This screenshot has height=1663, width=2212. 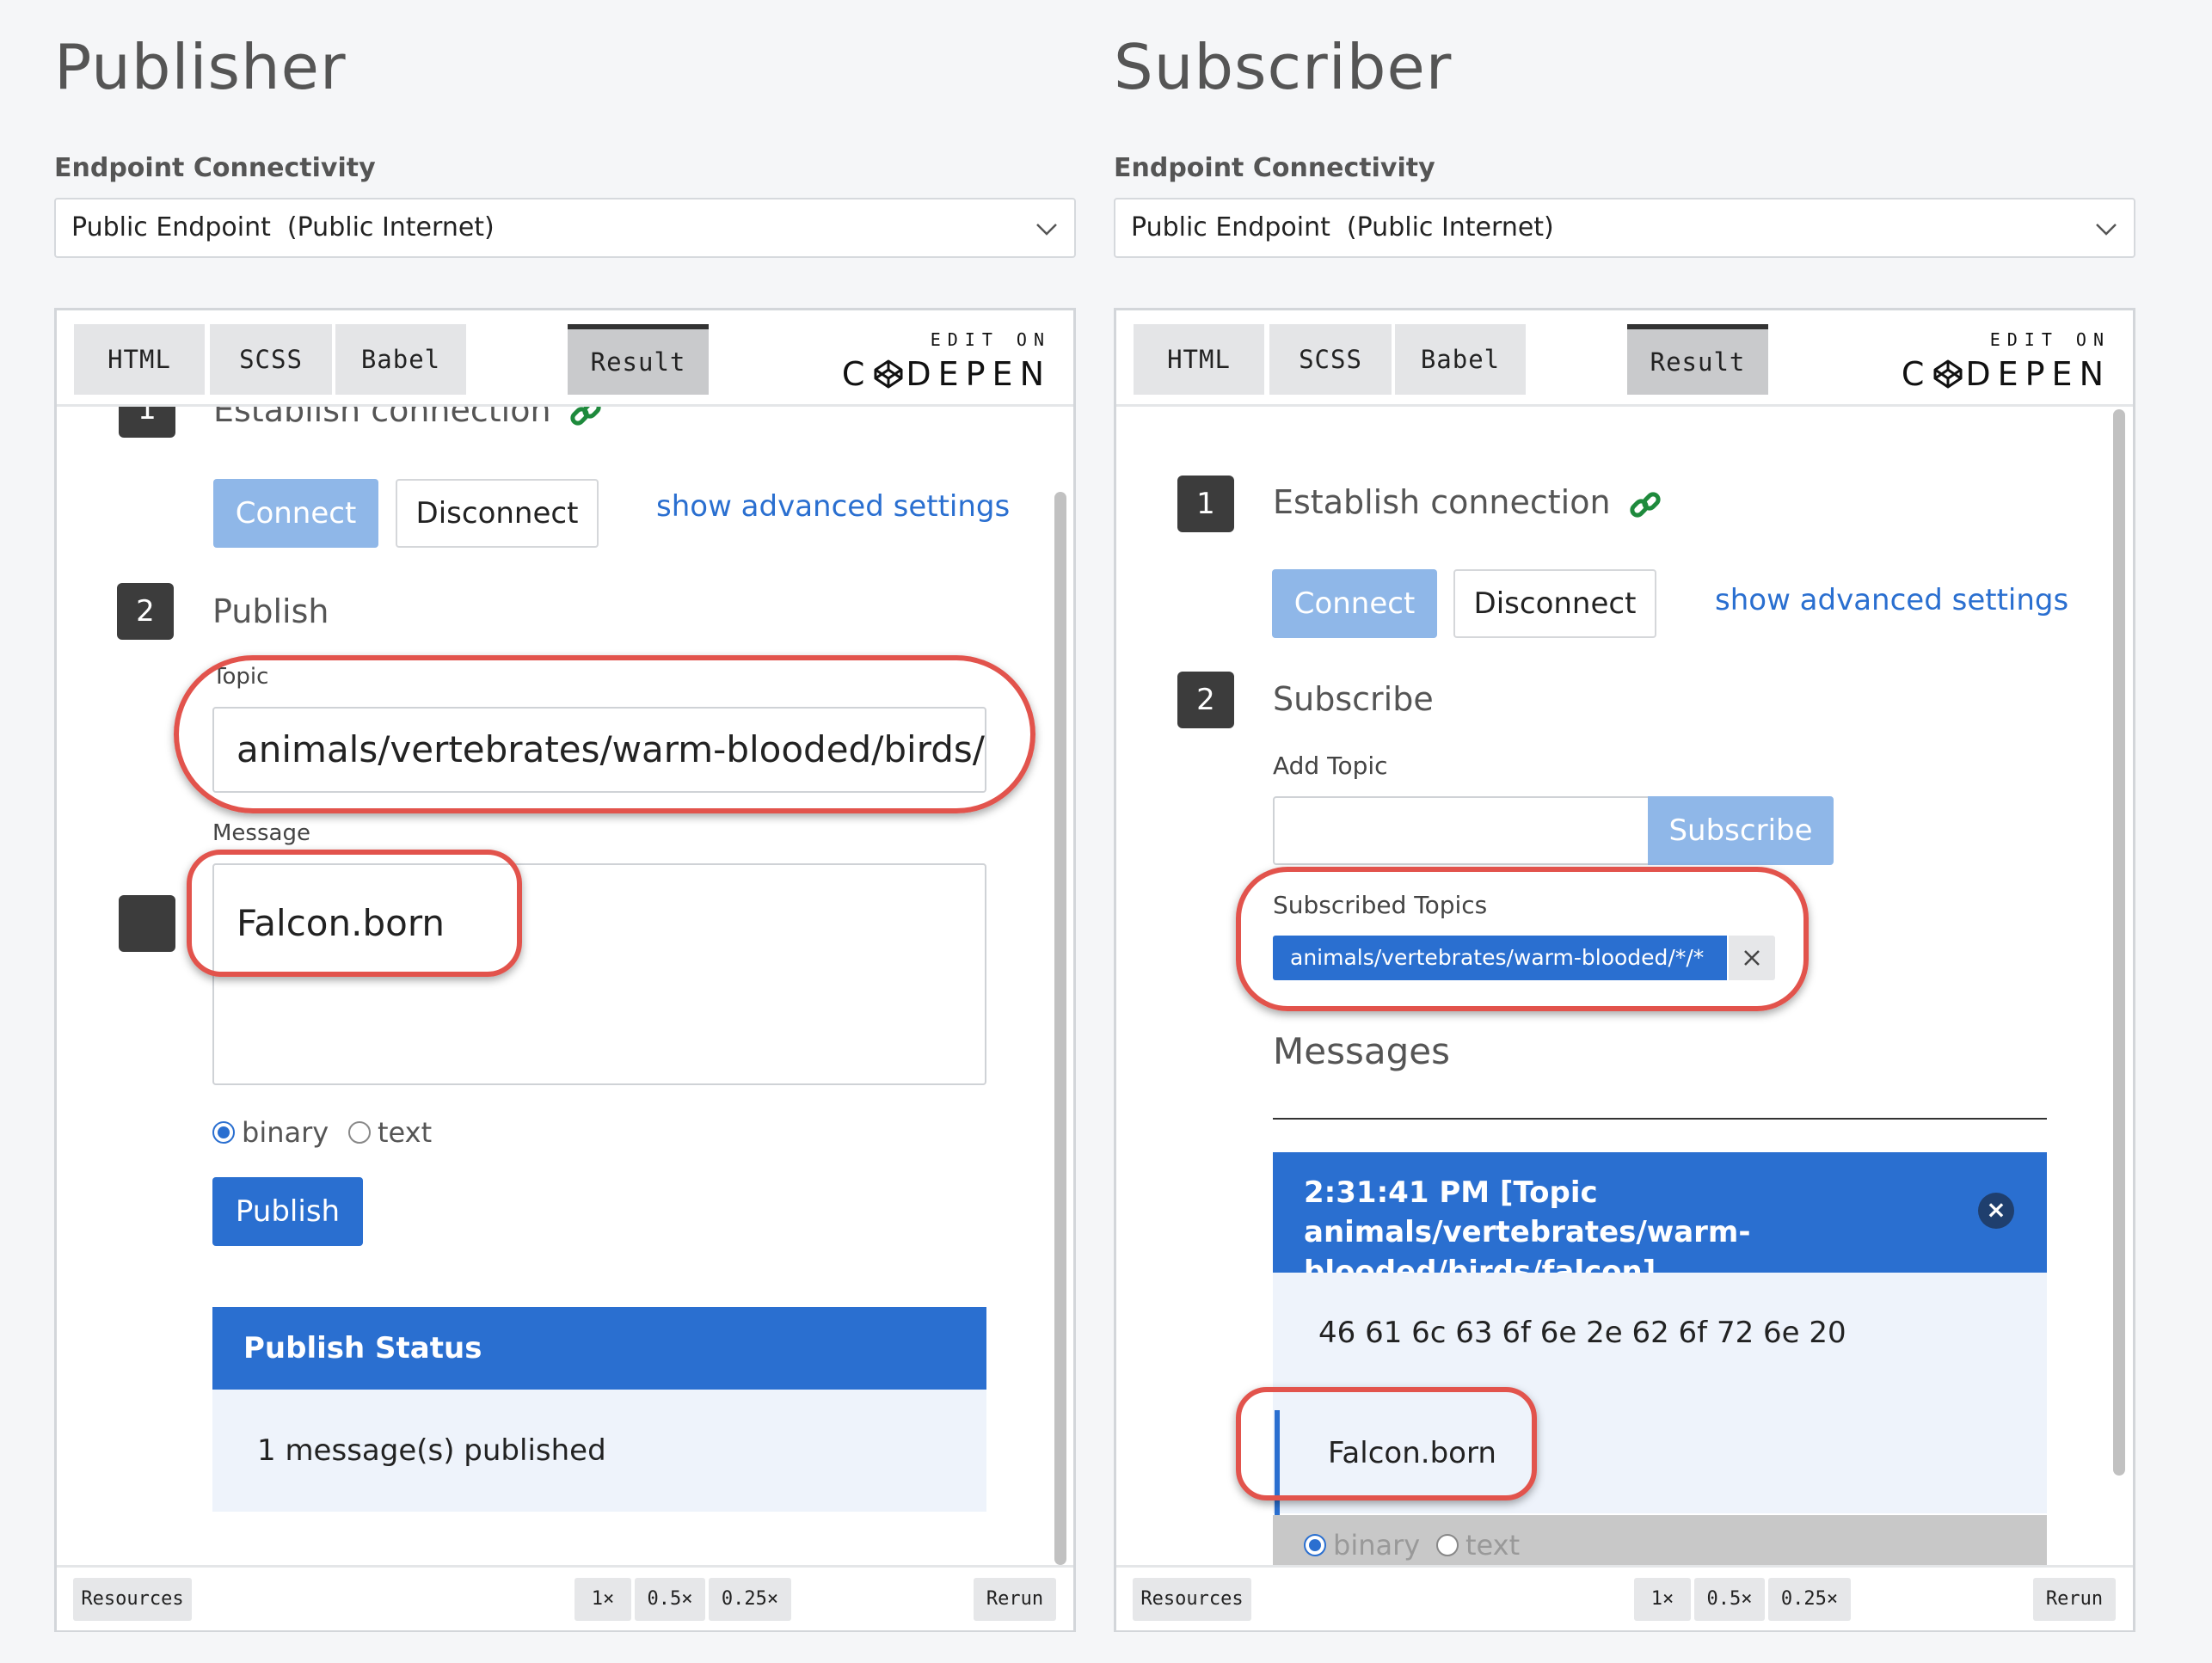 I want to click on subscriber-title: Subscriber, so click(x=1283, y=67).